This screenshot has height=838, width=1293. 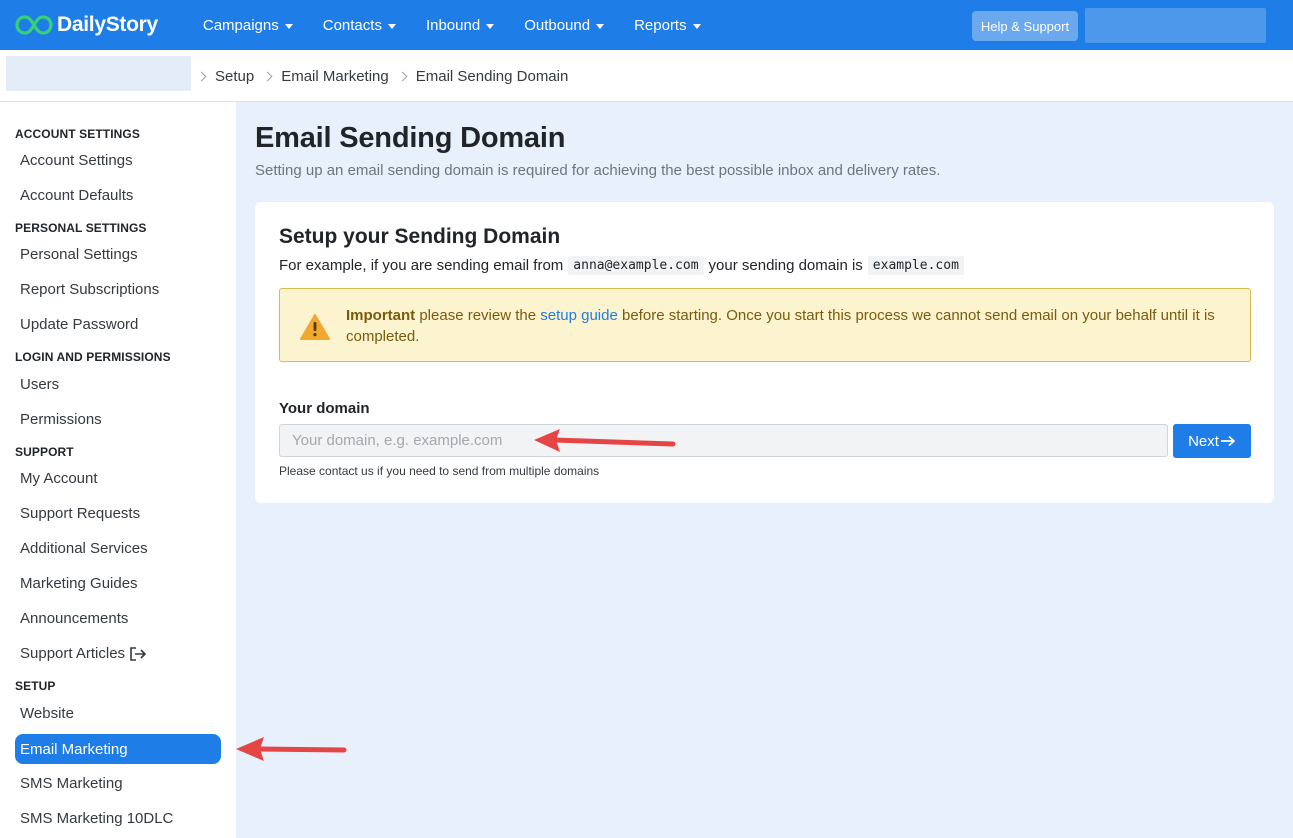 I want to click on sidebar-item-account-settings: Account Settings, so click(x=76, y=160).